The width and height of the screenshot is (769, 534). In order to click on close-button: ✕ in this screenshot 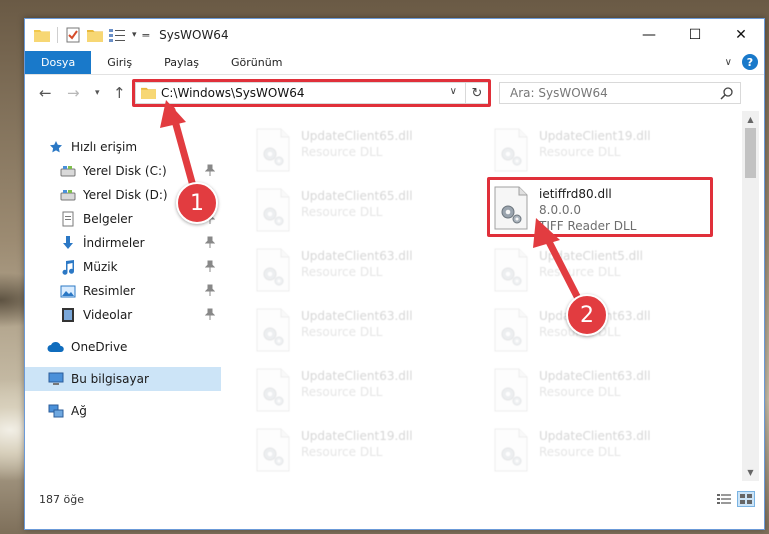, I will do `click(741, 35)`.